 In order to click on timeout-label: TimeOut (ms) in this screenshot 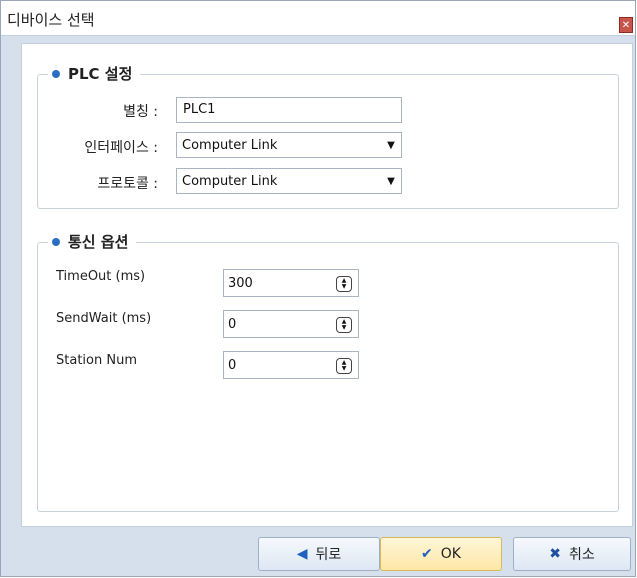, I will do `click(101, 276)`.